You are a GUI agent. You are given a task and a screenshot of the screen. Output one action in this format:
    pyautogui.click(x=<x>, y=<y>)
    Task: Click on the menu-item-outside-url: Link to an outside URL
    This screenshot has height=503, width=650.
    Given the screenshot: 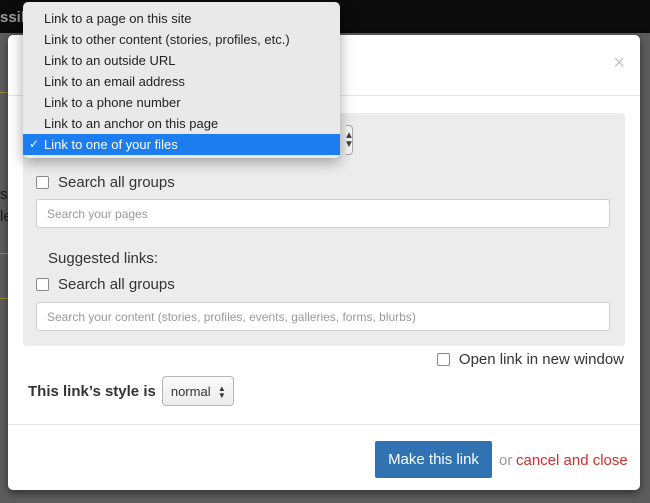 What is the action you would take?
    pyautogui.click(x=181, y=60)
    